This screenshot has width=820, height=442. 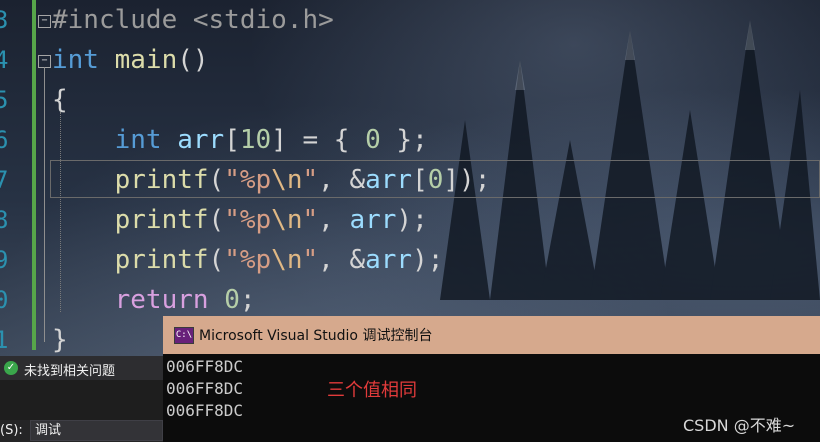 What do you see at coordinates (11, 368) in the screenshot?
I see `check-circle-icon: ✓` at bounding box center [11, 368].